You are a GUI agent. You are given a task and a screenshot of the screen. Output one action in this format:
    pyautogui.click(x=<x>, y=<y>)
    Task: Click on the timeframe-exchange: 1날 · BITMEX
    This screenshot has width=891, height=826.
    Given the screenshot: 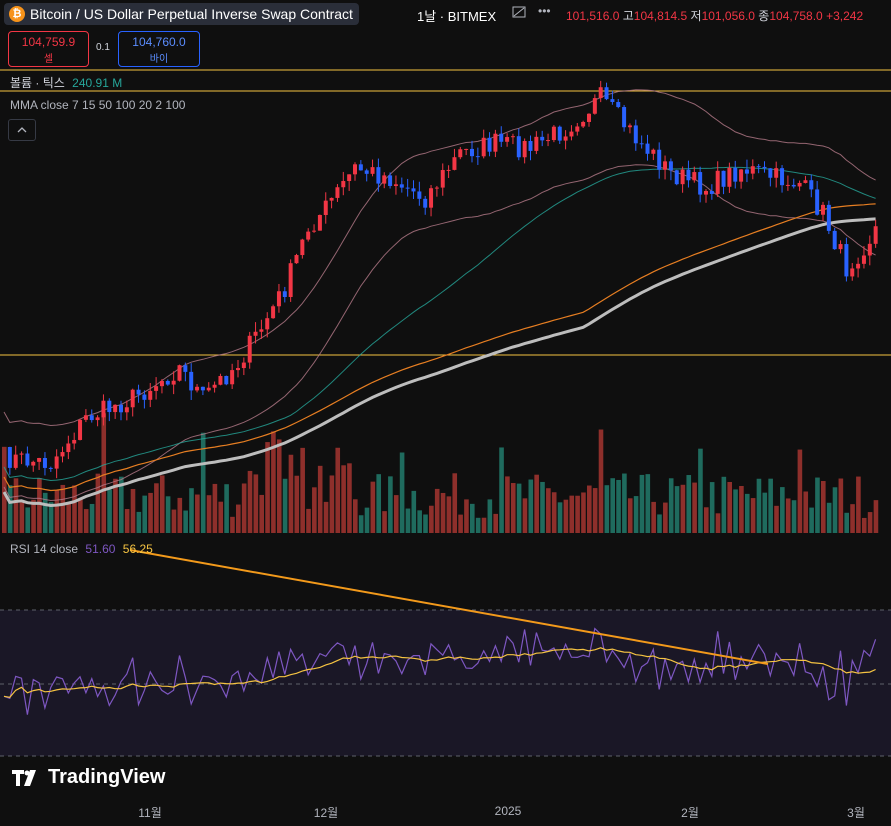 What is the action you would take?
    pyautogui.click(x=456, y=15)
    